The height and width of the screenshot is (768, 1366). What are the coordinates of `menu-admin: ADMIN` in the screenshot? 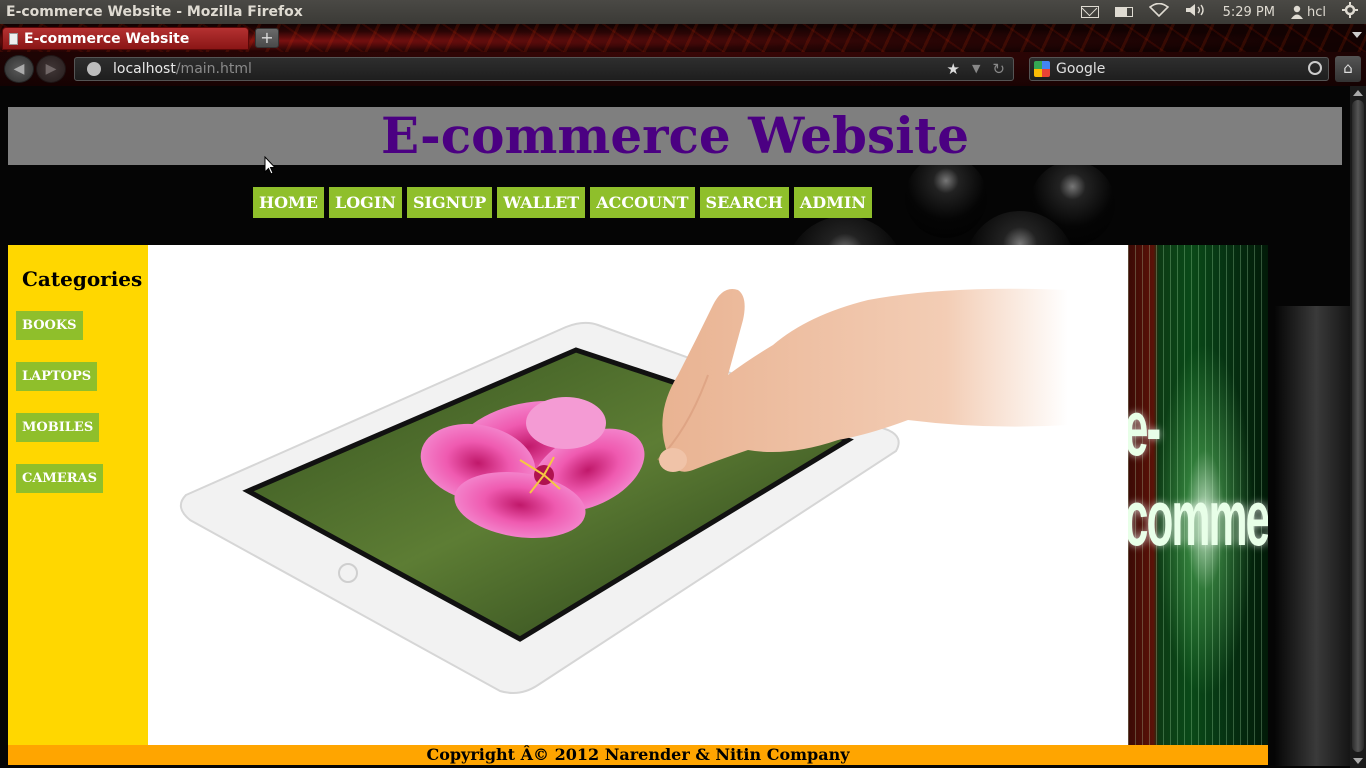 It's located at (832, 202).